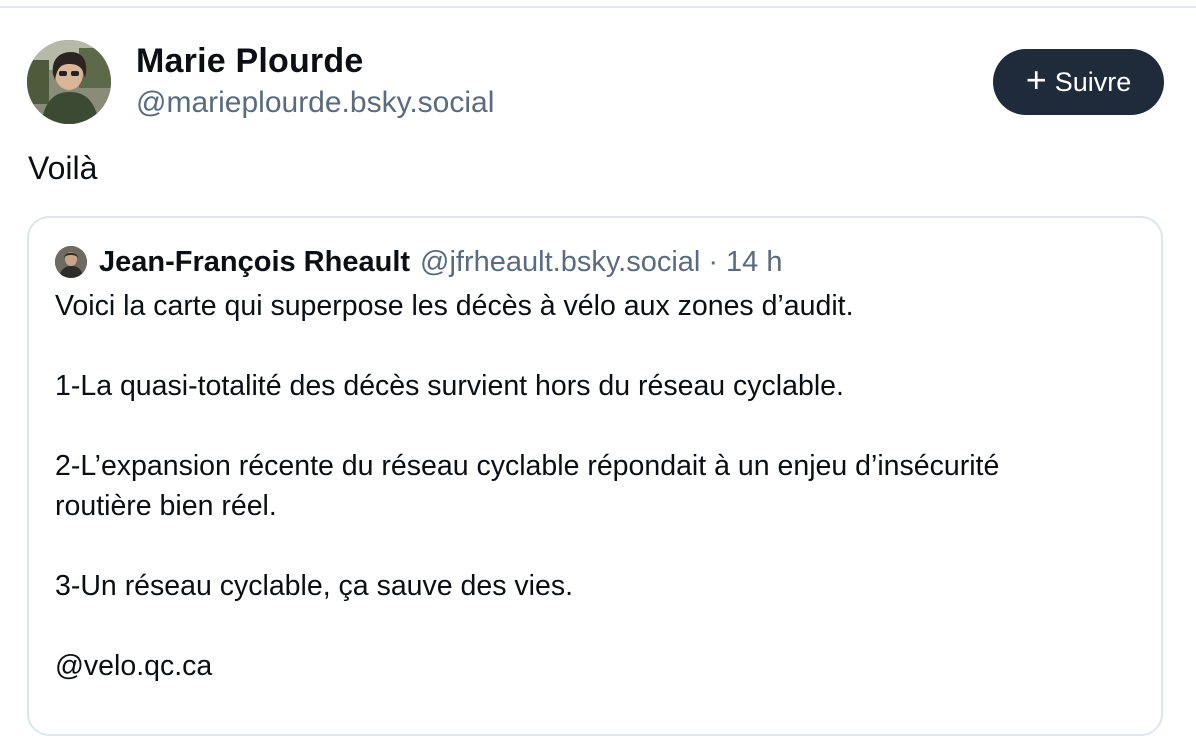 This screenshot has height=736, width=1196. I want to click on top-divider, so click(598, 7).